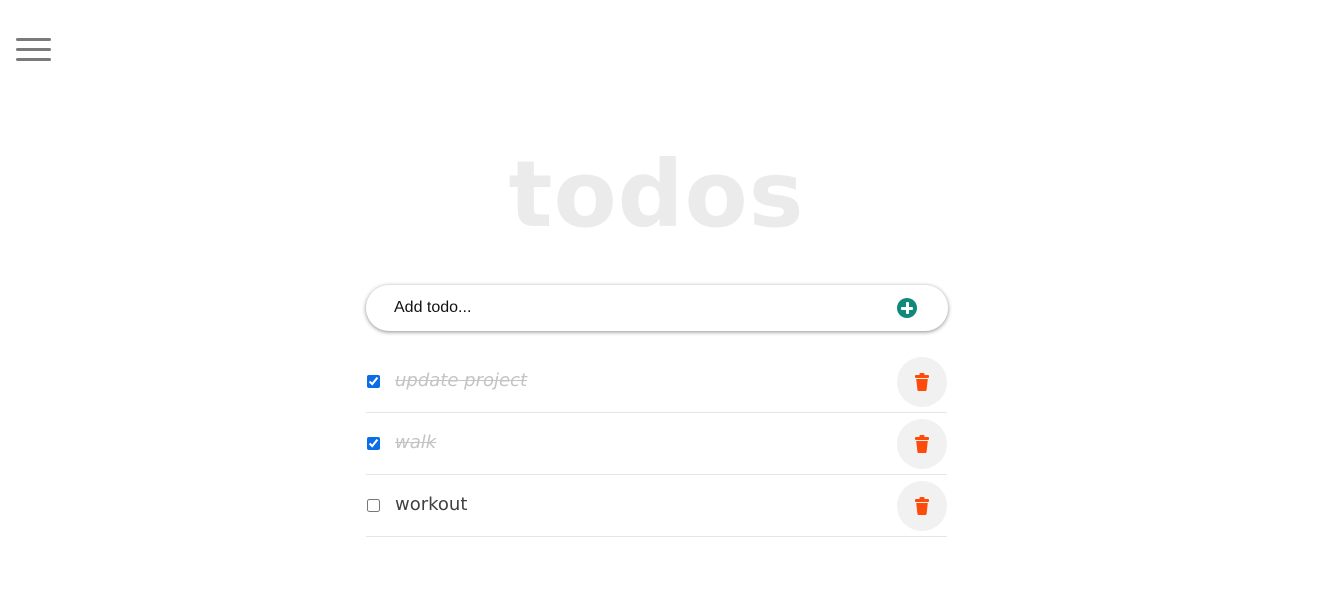 The width and height of the screenshot is (1328, 605). I want to click on todo-text: workout, so click(431, 504).